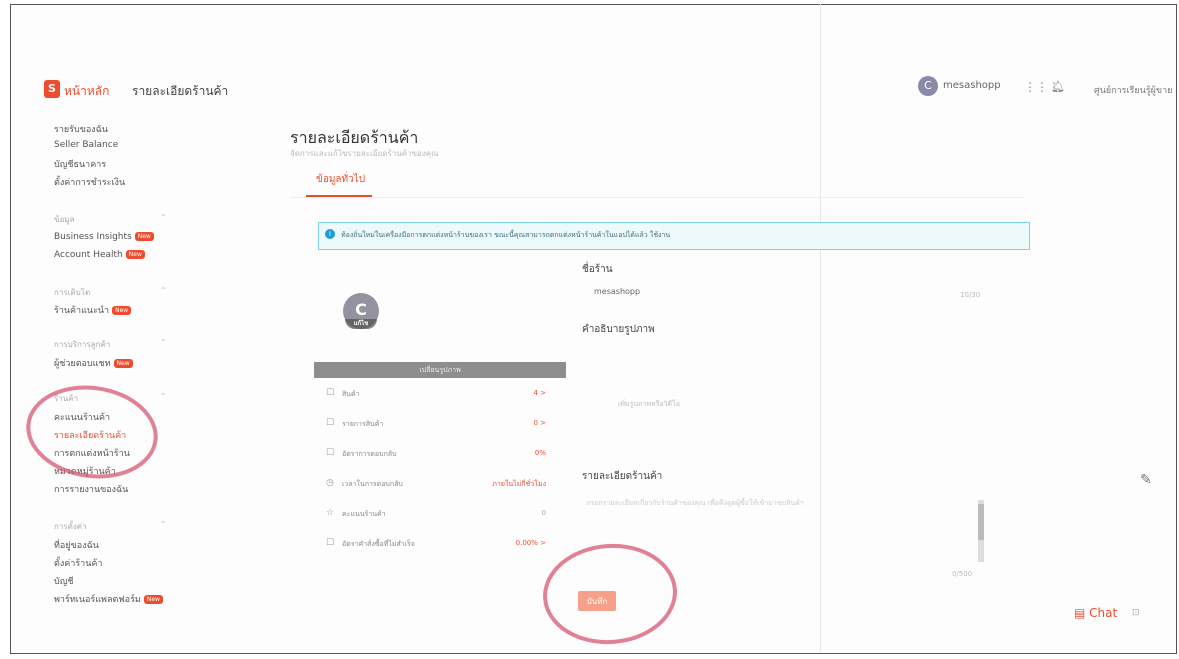  What do you see at coordinates (91, 489) in the screenshot?
I see `sidebar-item-reports: การรายงานของฉัน` at bounding box center [91, 489].